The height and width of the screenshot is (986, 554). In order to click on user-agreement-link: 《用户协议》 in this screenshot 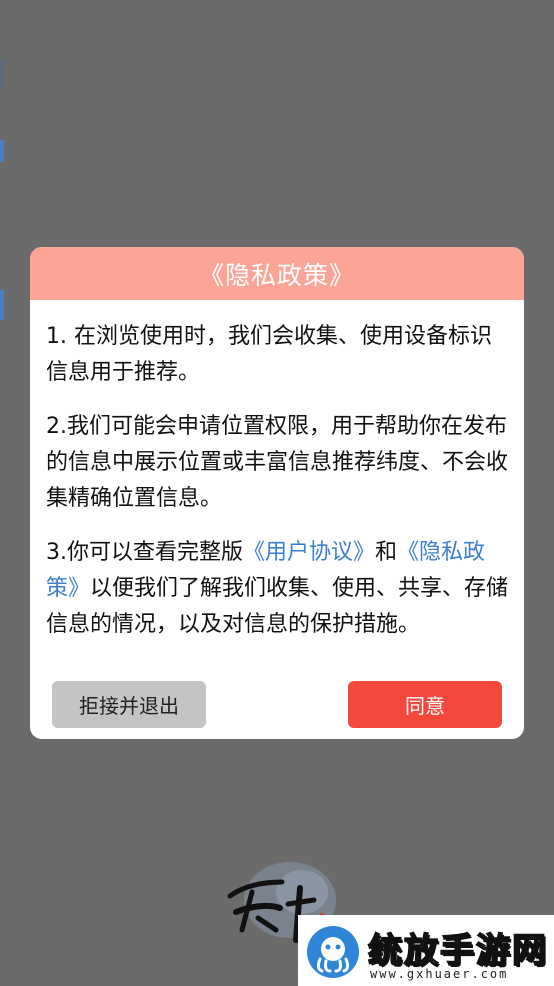, I will do `click(309, 552)`.